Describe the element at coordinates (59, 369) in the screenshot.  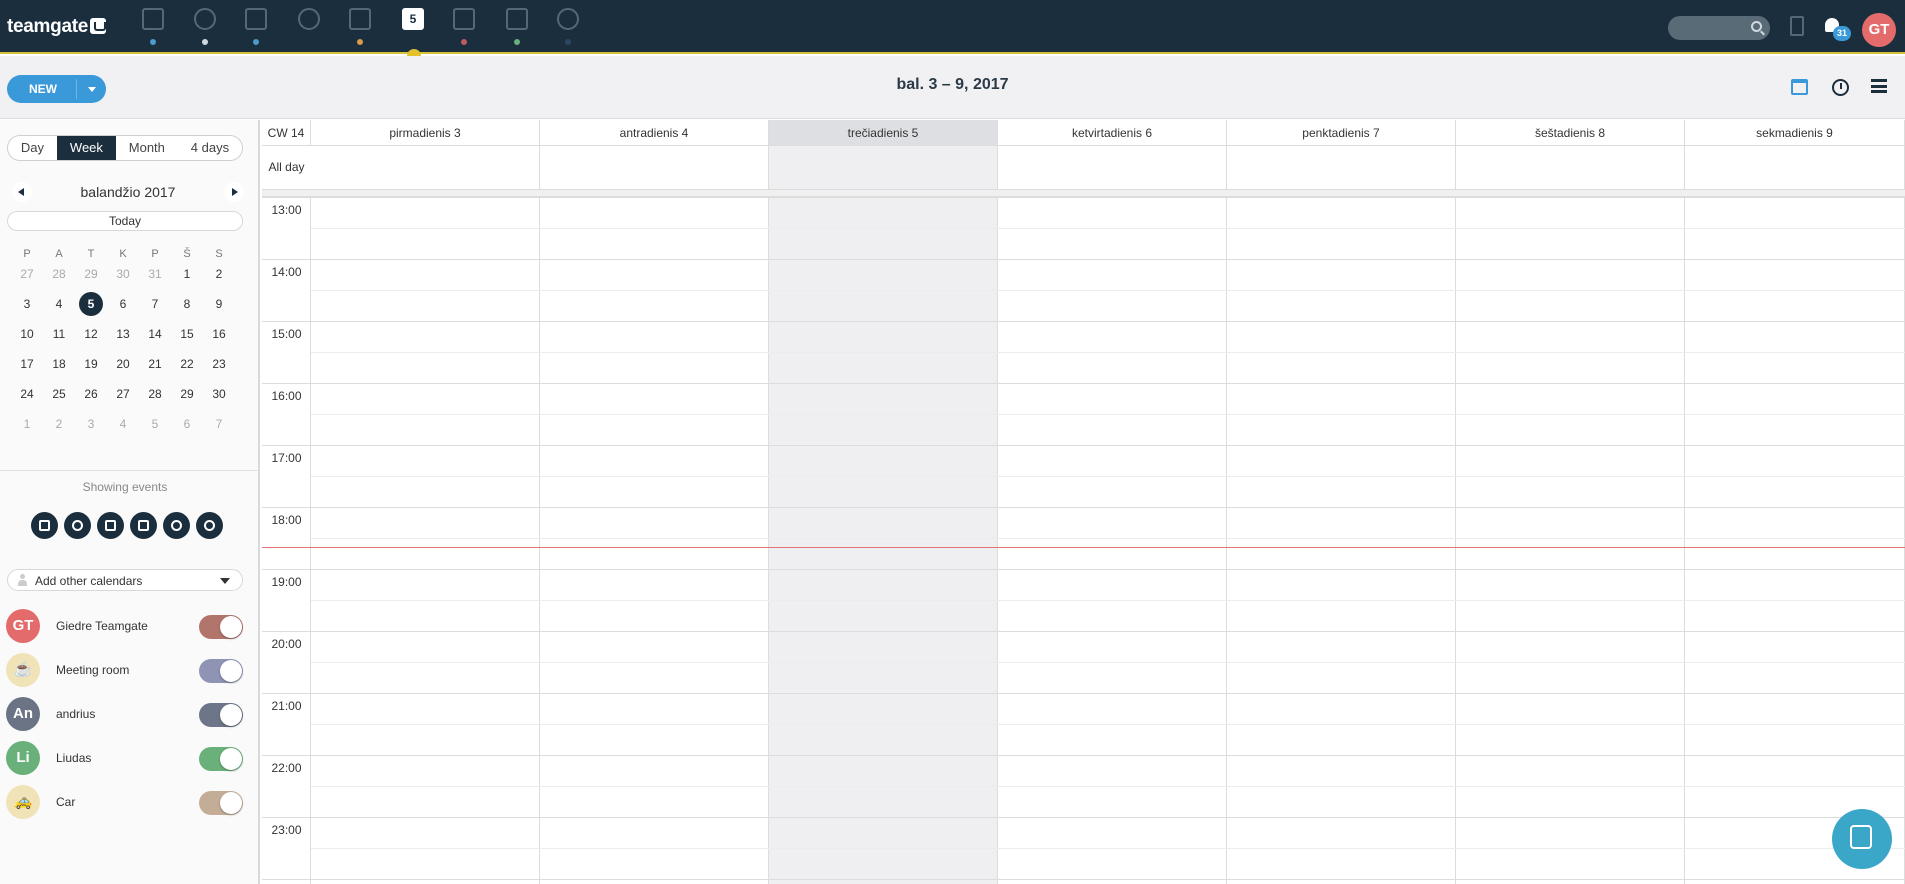
I see `mini-day: 18` at that location.